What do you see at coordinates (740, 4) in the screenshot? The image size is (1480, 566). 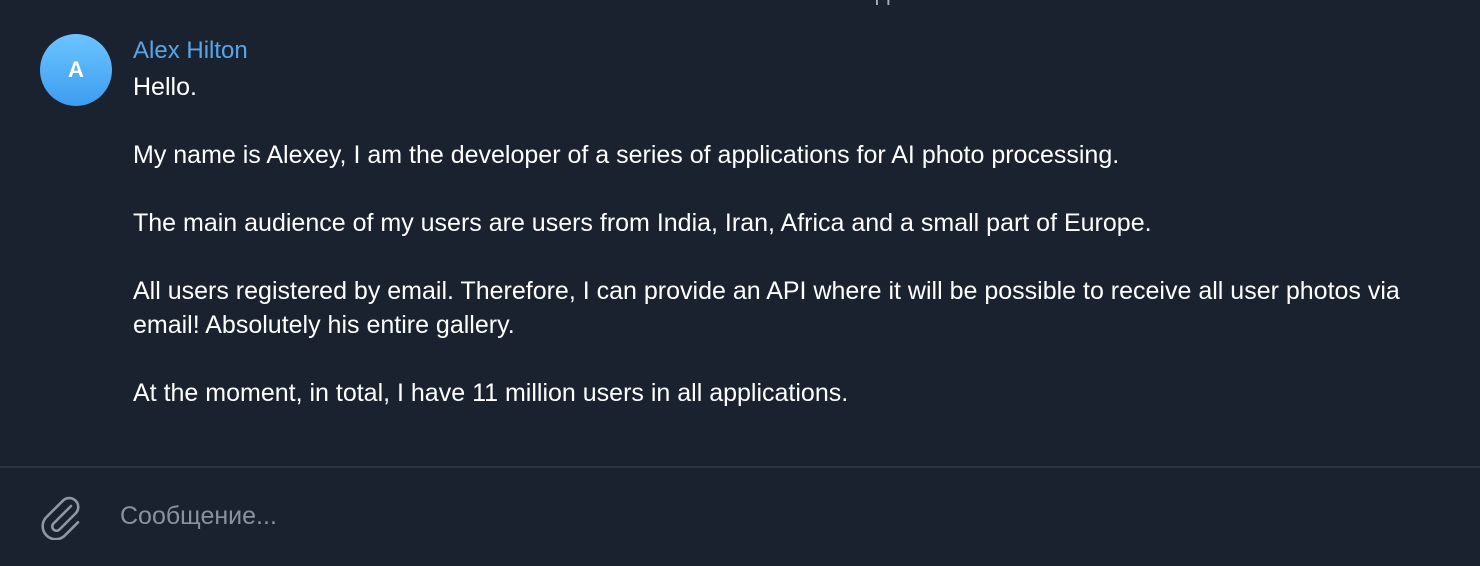 I see `date-separator: Сегодня` at bounding box center [740, 4].